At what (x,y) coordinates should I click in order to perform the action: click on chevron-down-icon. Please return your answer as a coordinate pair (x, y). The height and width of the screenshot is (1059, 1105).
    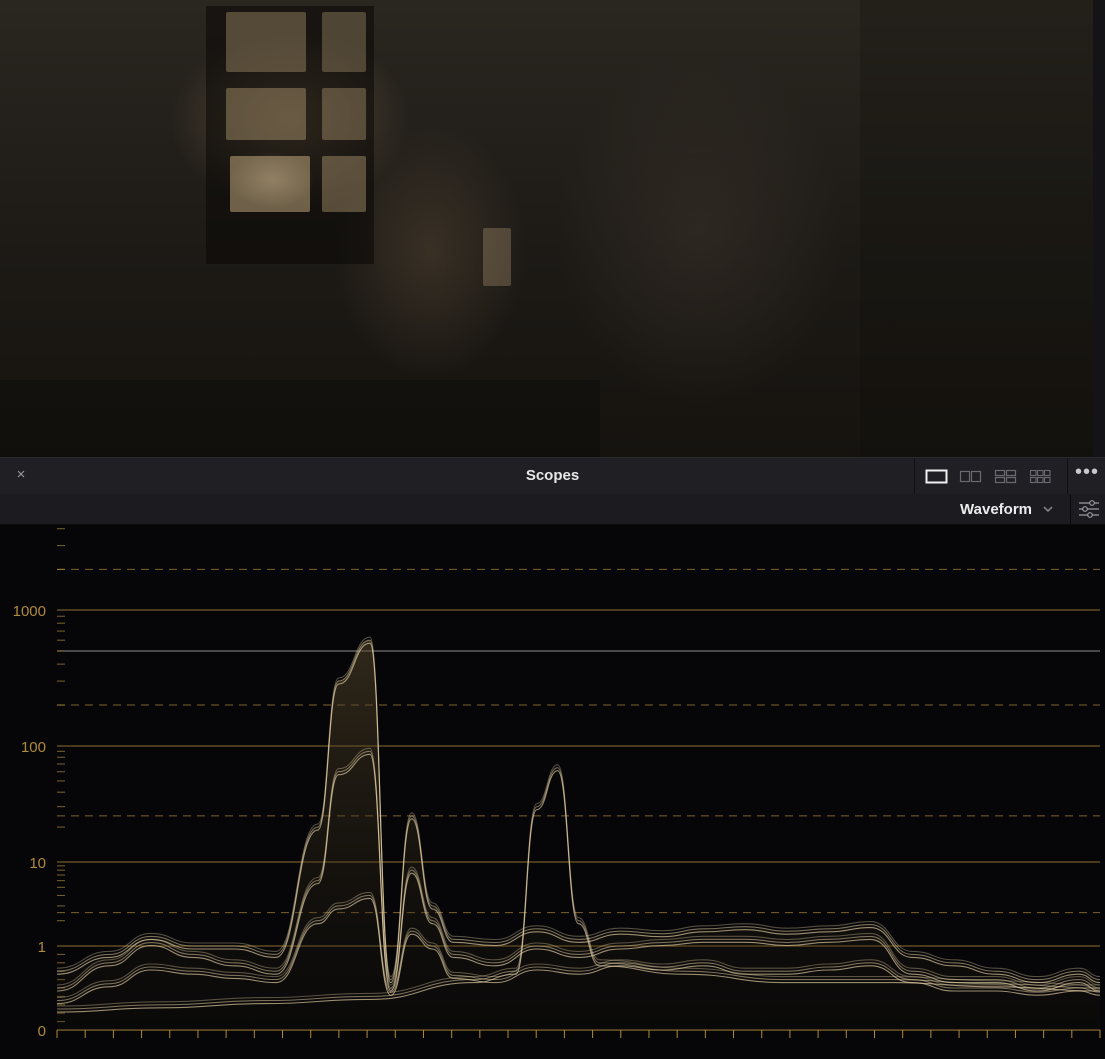
    Looking at the image, I should click on (1048, 511).